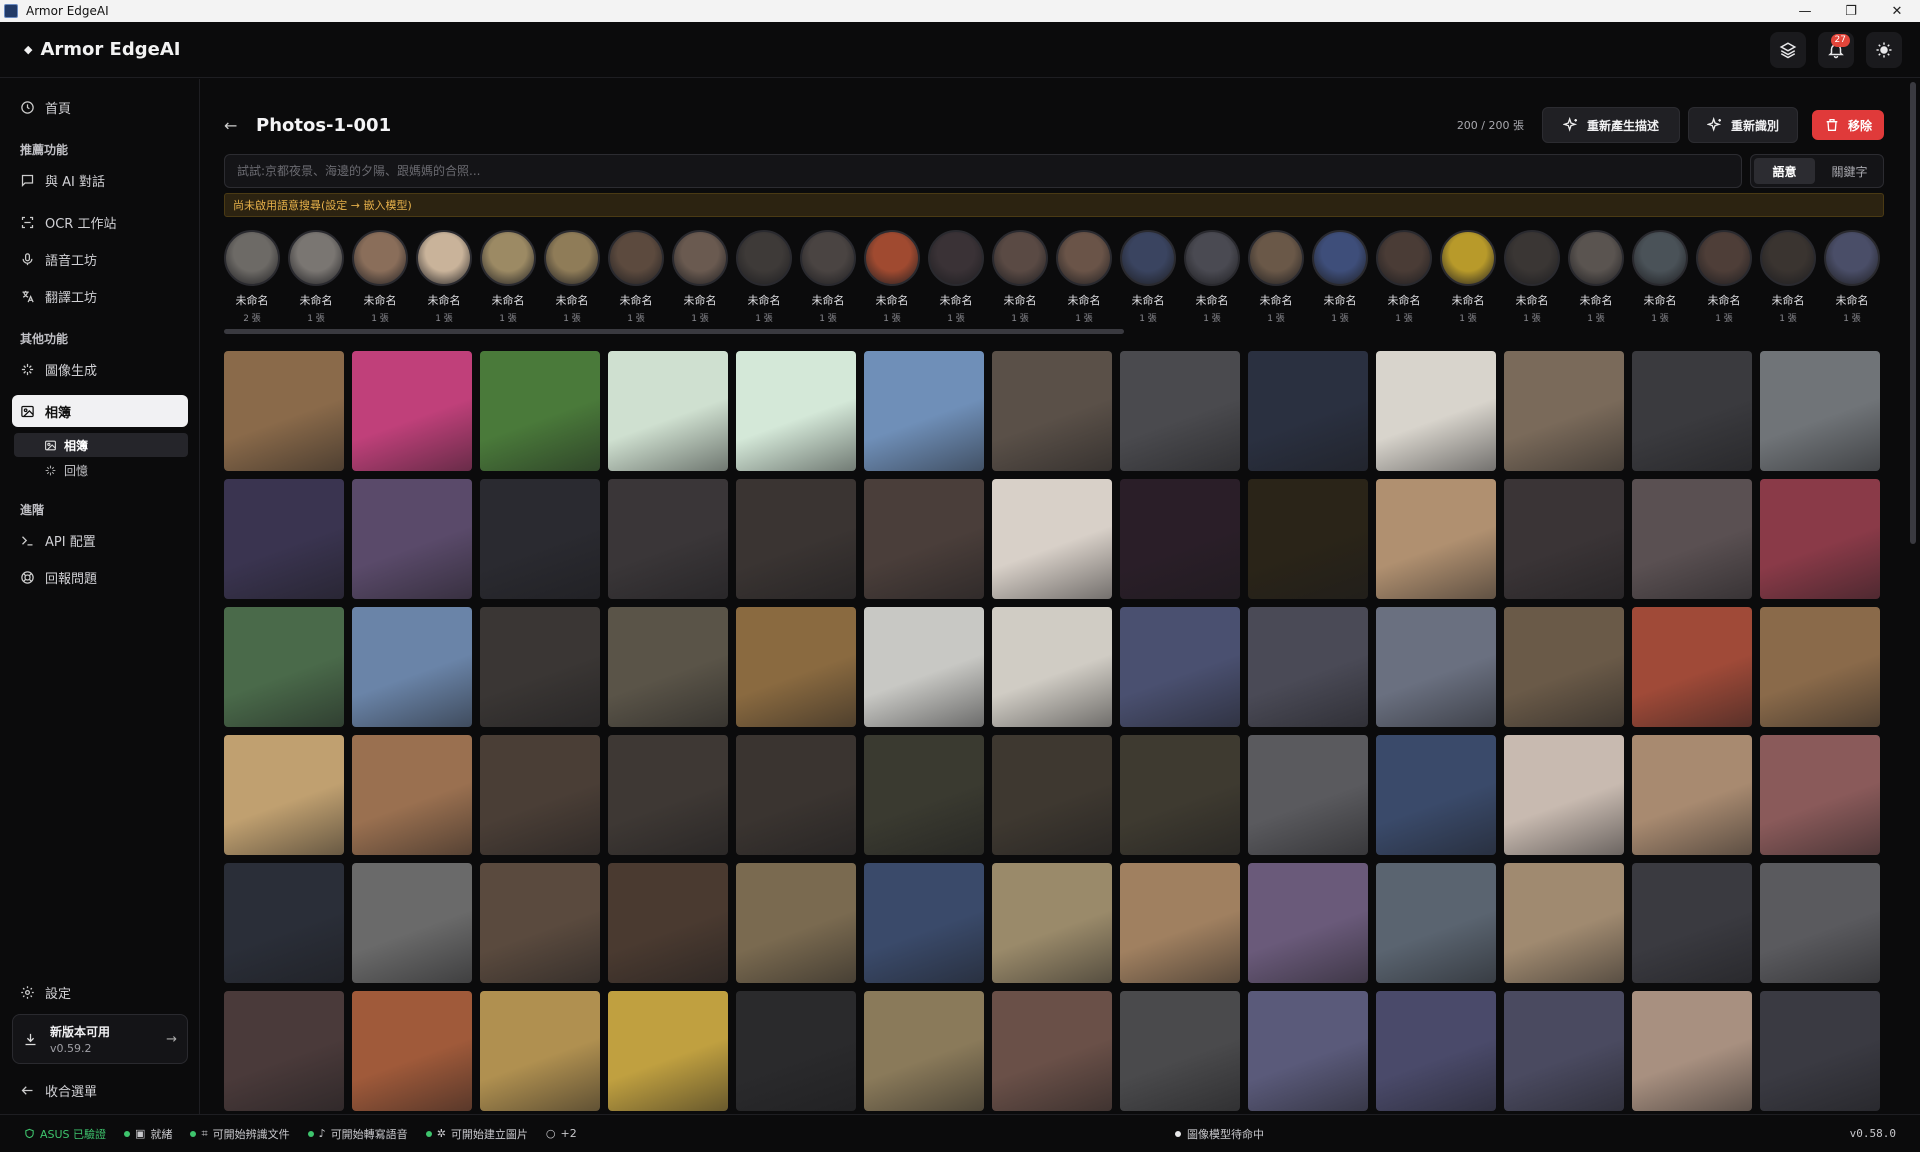 This screenshot has width=1920, height=1152. What do you see at coordinates (101, 445) in the screenshot?
I see `sidebar-subitem-album: 相簿` at bounding box center [101, 445].